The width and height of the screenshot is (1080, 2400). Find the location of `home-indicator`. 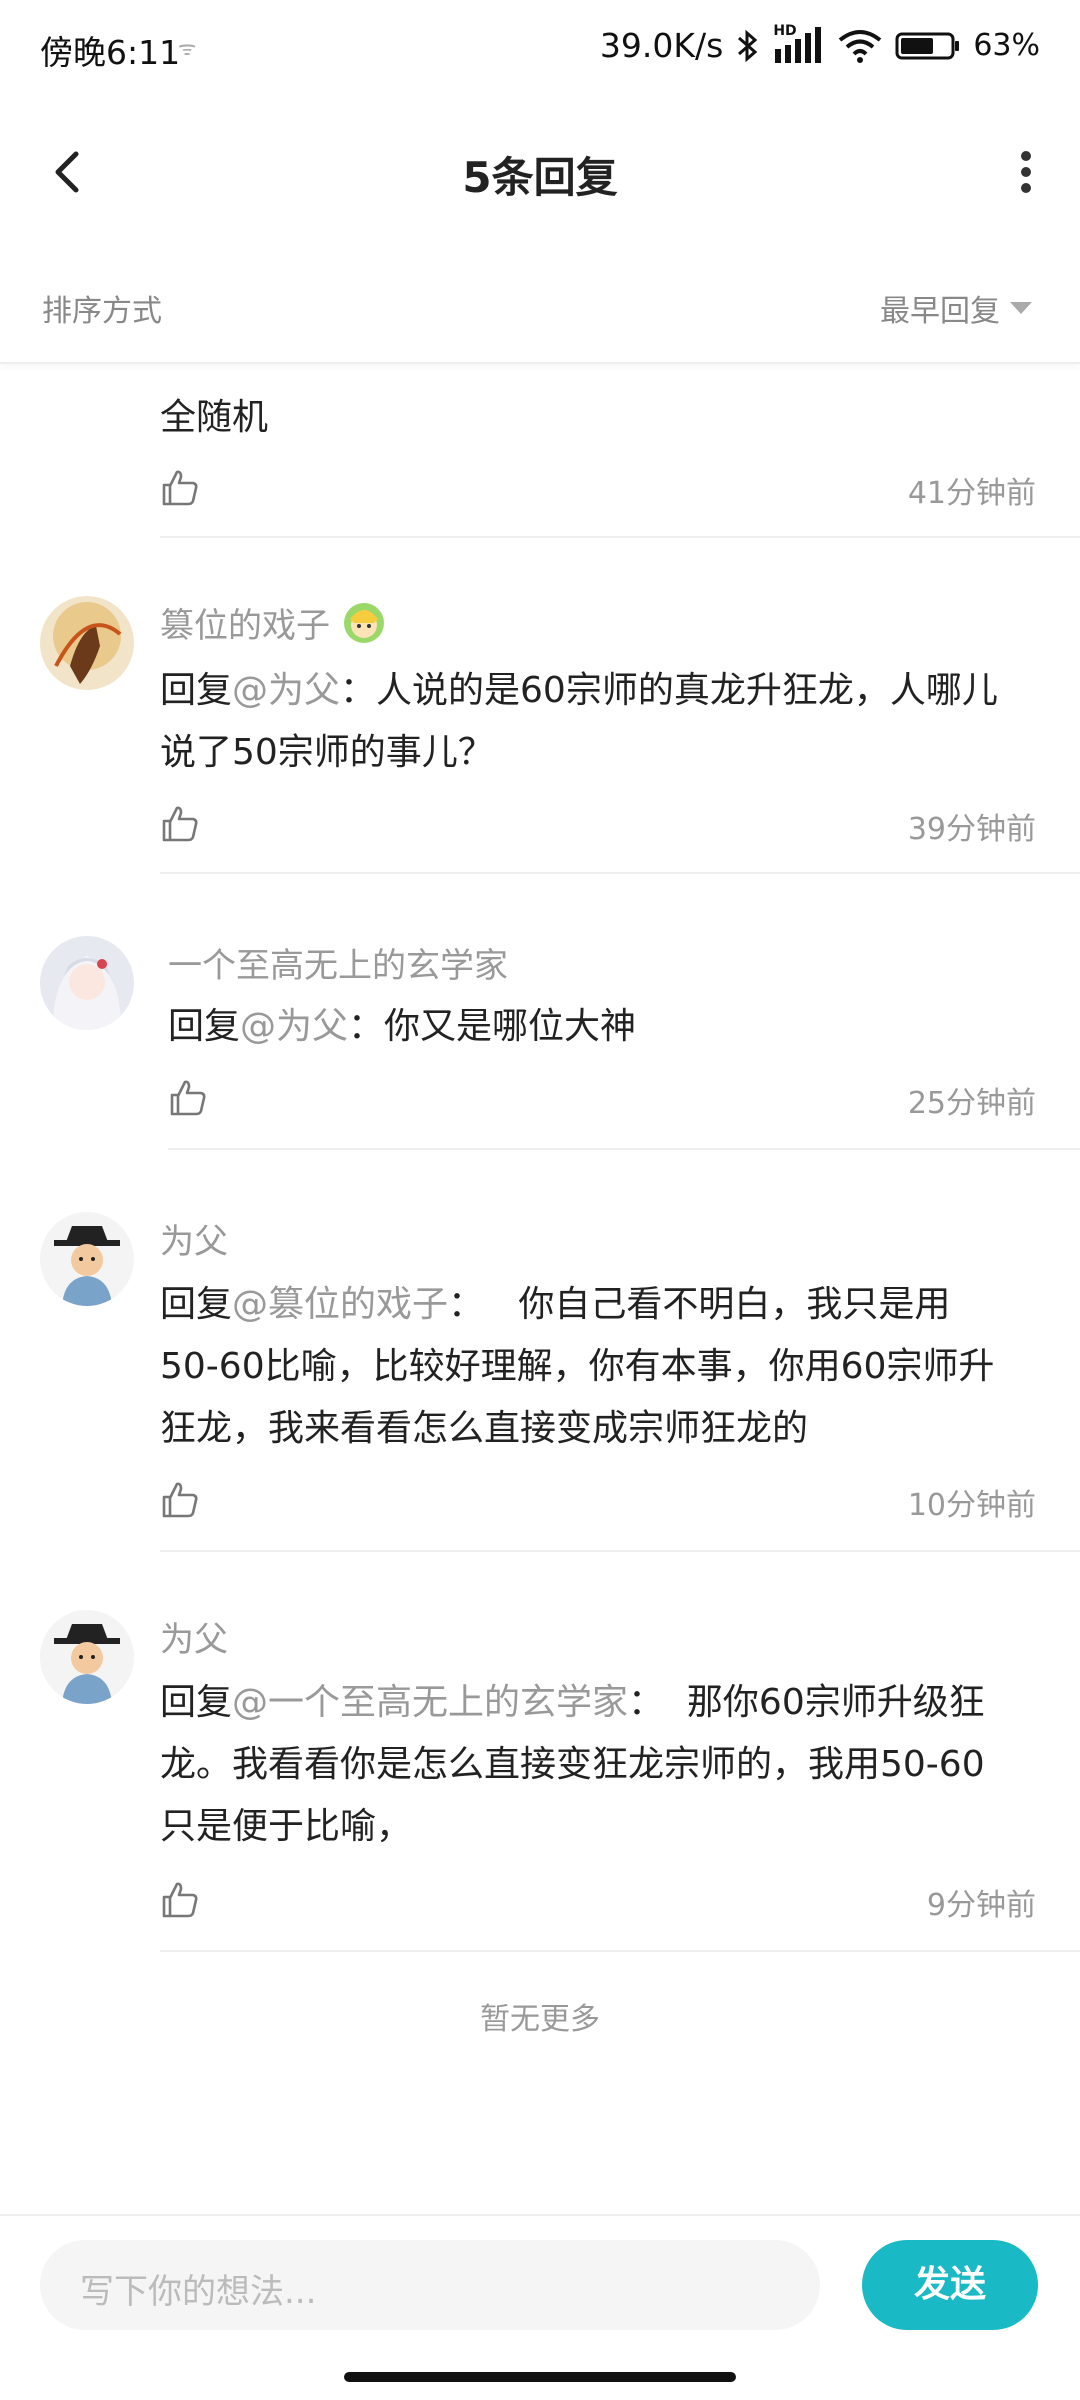

home-indicator is located at coordinates (540, 2377).